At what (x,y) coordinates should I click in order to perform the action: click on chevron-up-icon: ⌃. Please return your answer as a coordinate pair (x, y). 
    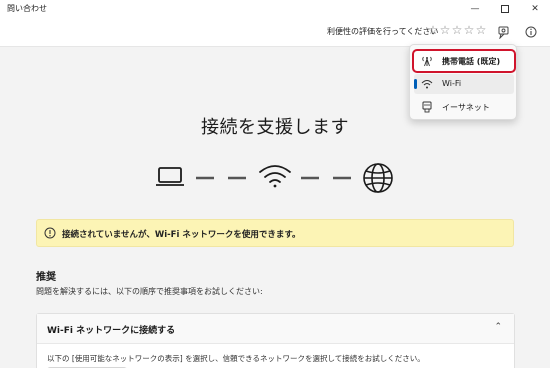
    Looking at the image, I should click on (498, 327).